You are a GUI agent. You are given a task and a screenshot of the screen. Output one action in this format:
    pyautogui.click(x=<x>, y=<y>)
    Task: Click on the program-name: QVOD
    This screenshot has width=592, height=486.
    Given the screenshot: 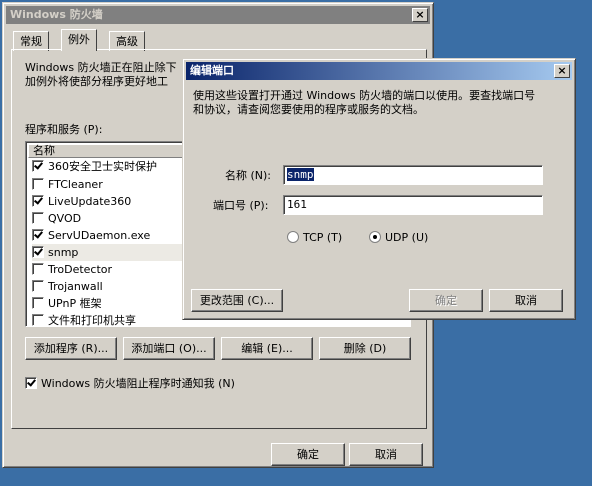 What is the action you would take?
    pyautogui.click(x=65, y=218)
    